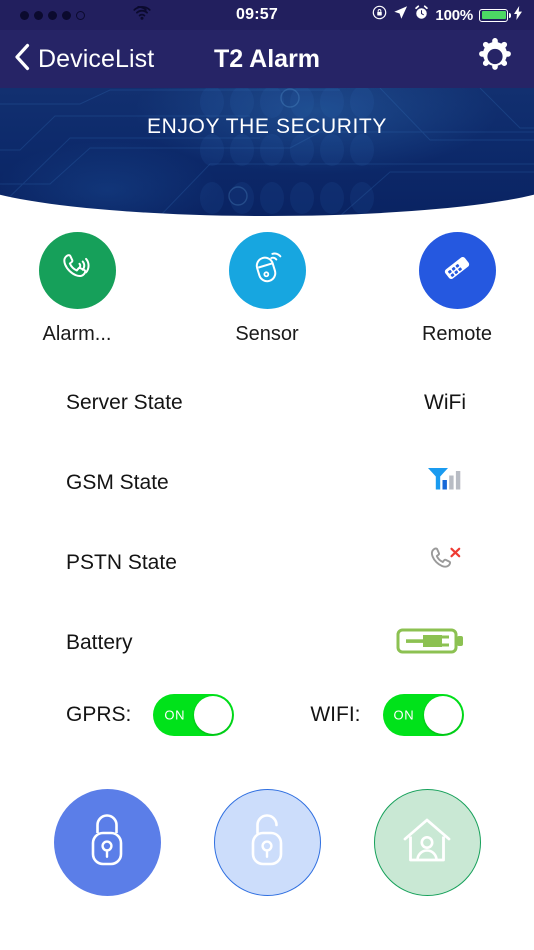 The width and height of the screenshot is (534, 950). What do you see at coordinates (257, 14) in the screenshot?
I see `status-bar-time: 09:57` at bounding box center [257, 14].